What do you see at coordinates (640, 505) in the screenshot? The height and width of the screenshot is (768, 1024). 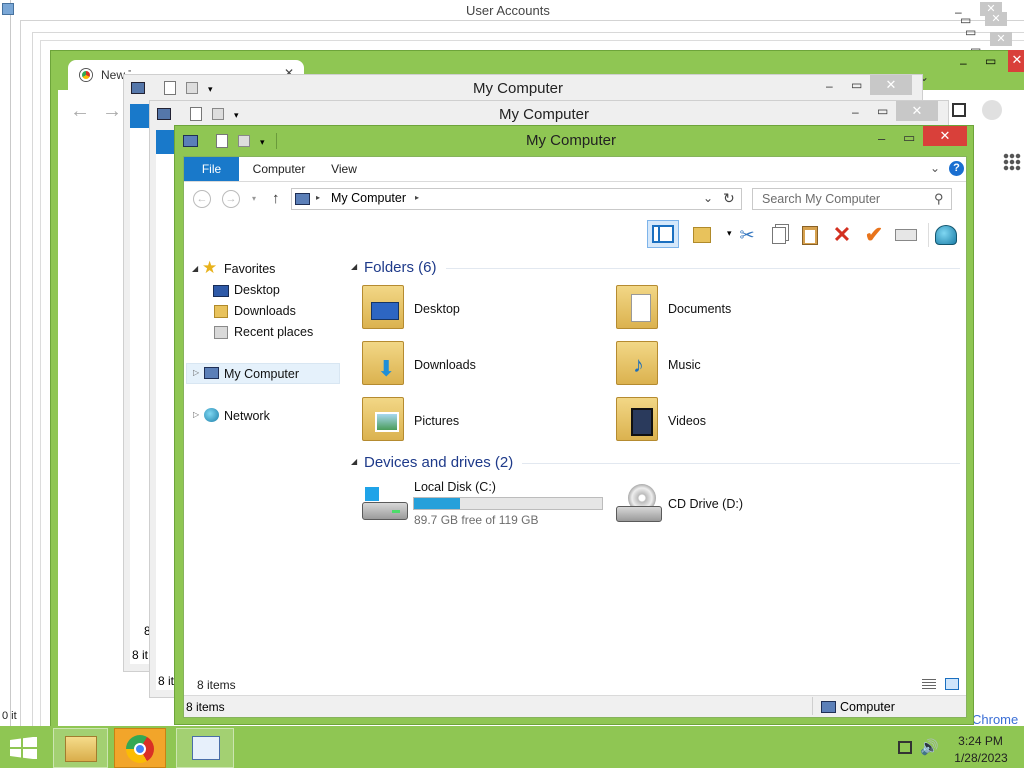 I see `cd-drive-icon` at bounding box center [640, 505].